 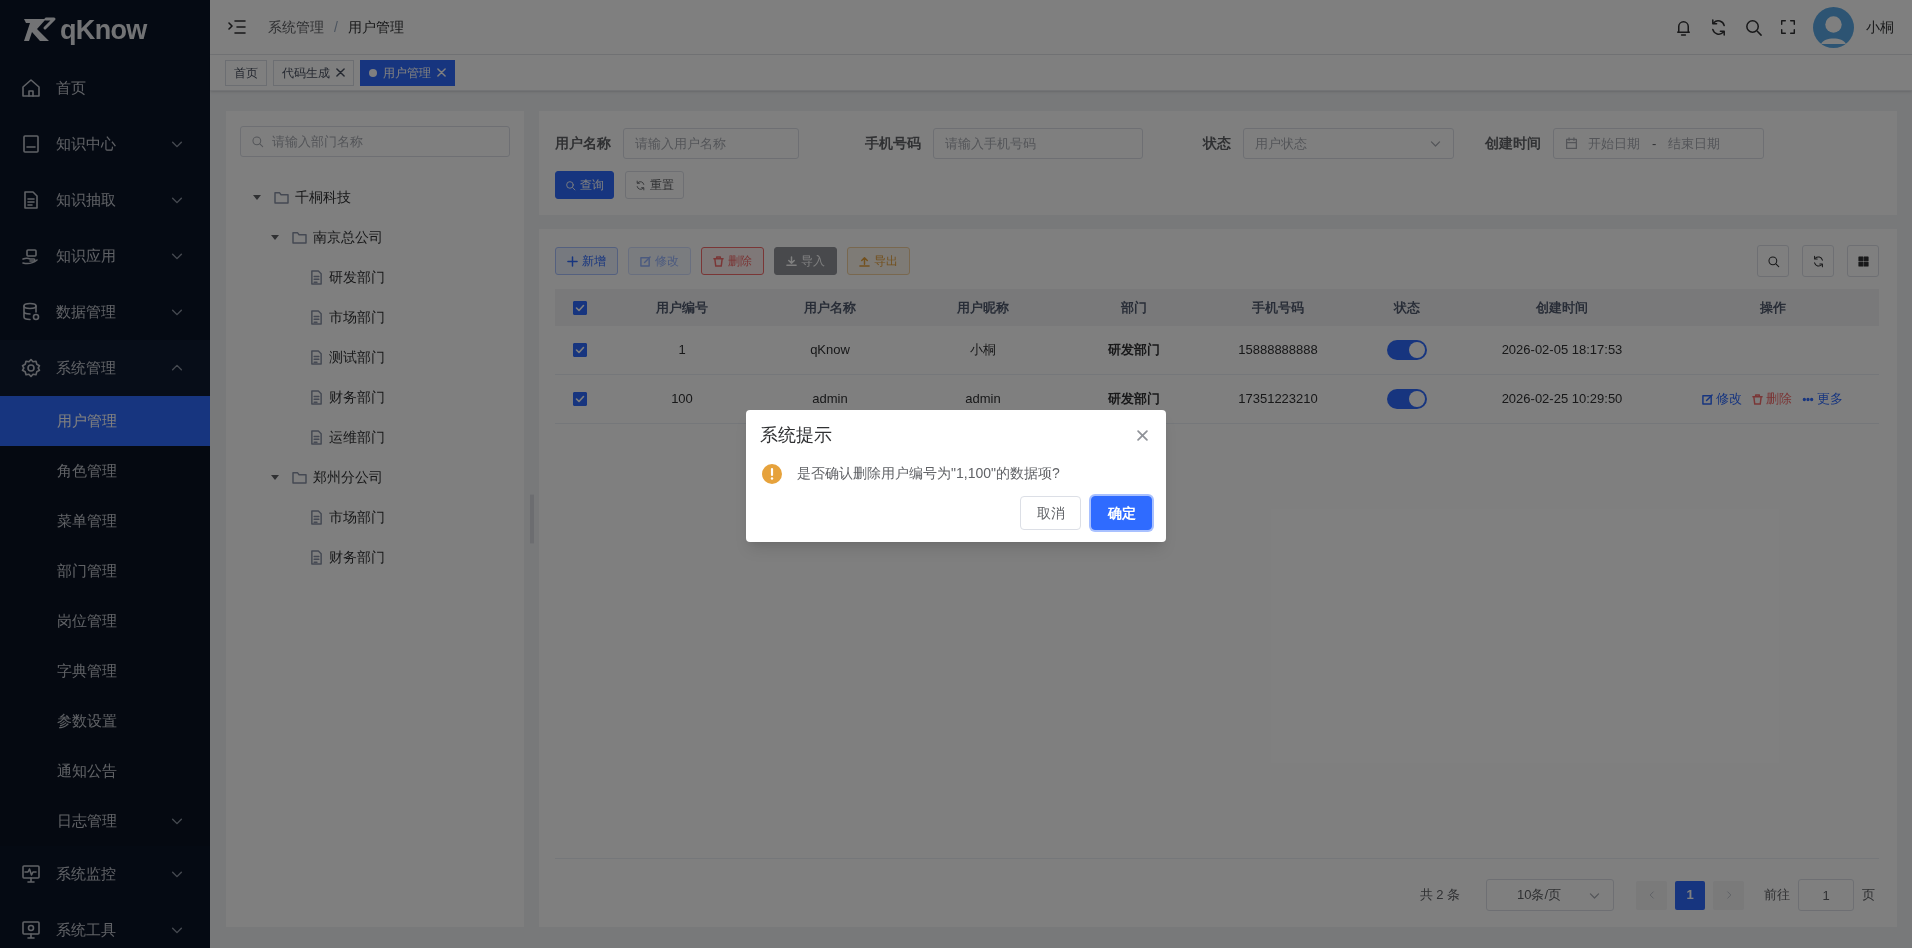 What do you see at coordinates (105, 571) in the screenshot?
I see `sidebar-subitem: 部门管理` at bounding box center [105, 571].